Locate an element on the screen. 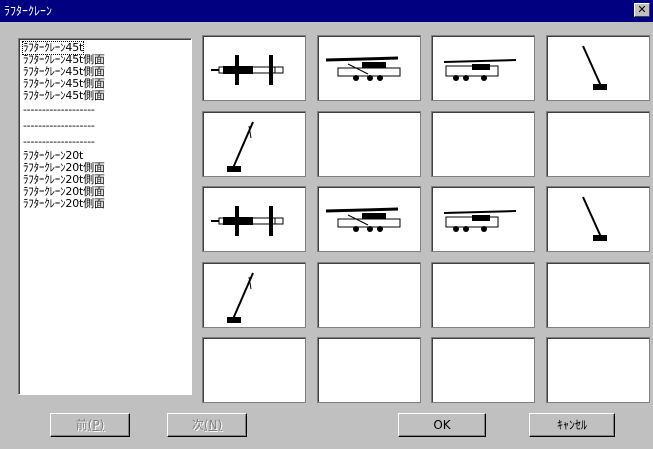 The width and height of the screenshot is (653, 449). ok-button: OK is located at coordinates (442, 425).